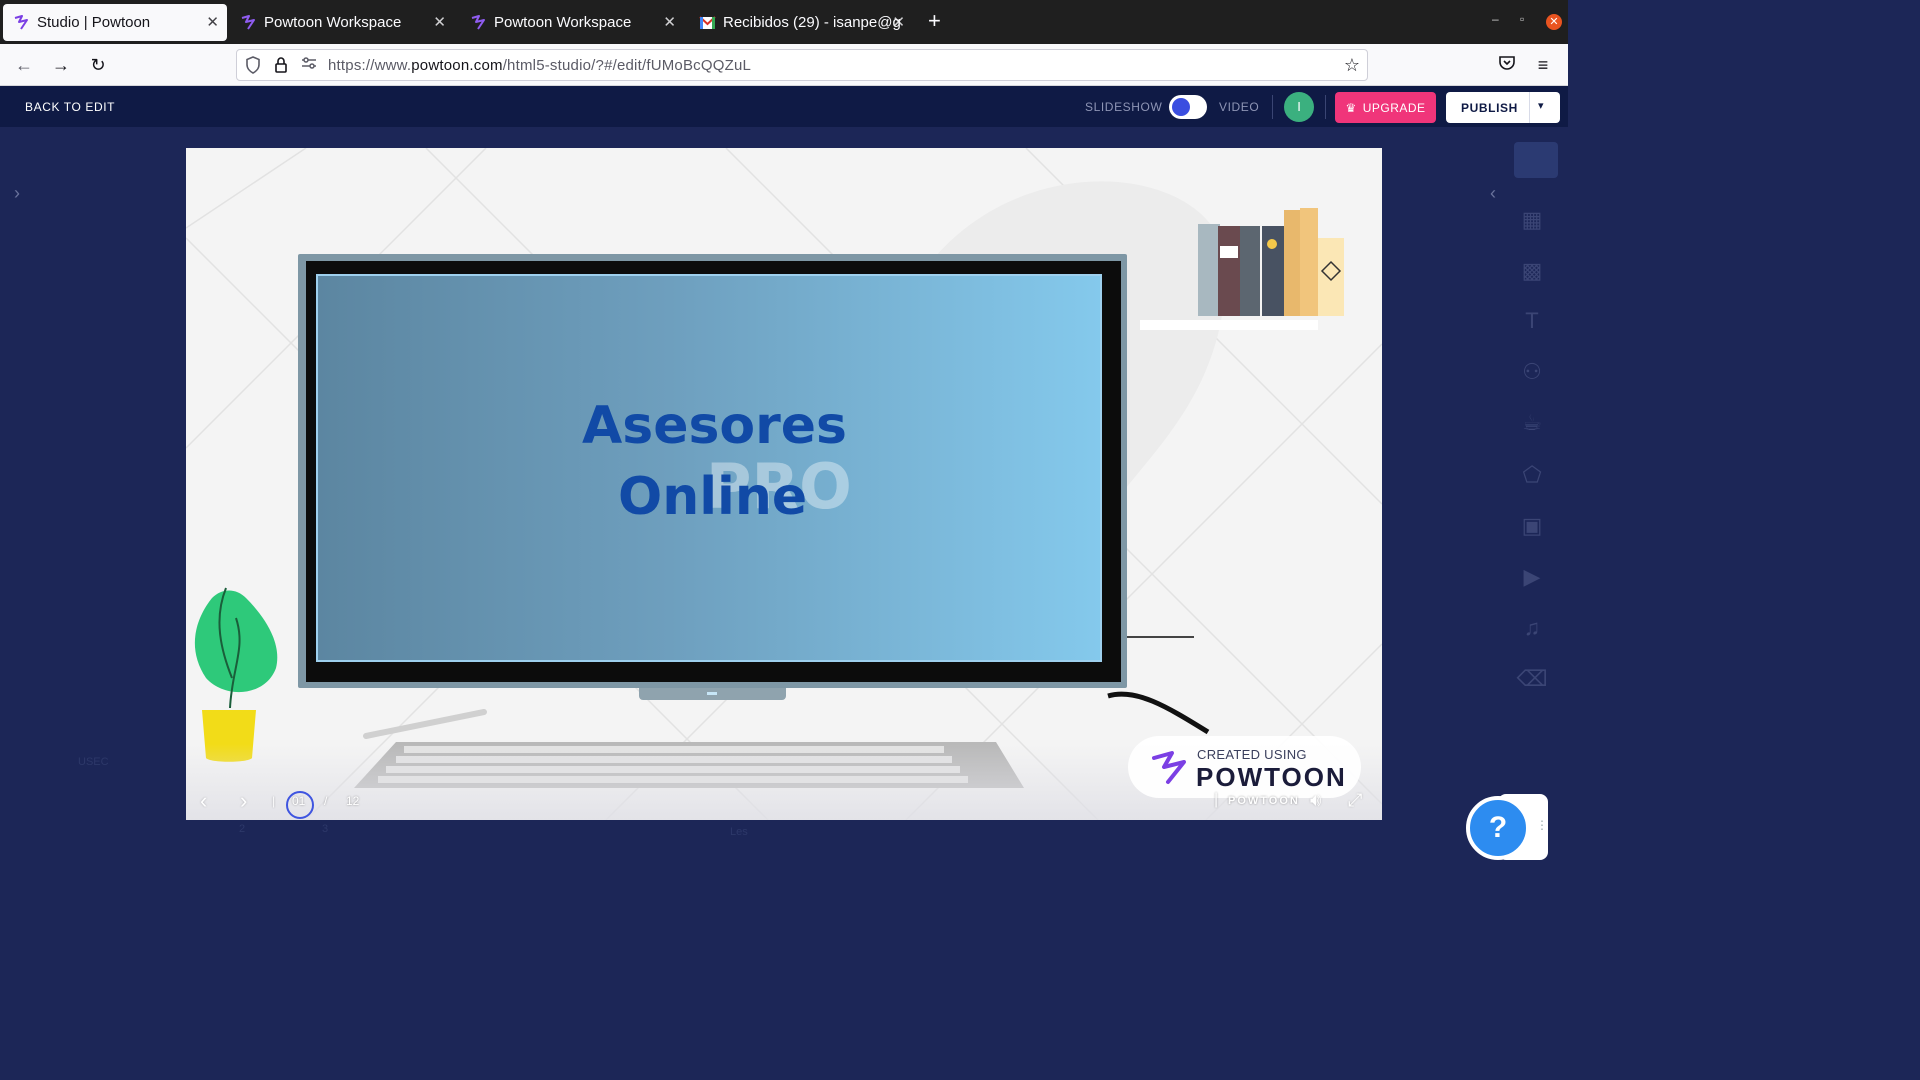 The width and height of the screenshot is (1920, 1080). I want to click on character-thumbnail, so click(1536, 160).